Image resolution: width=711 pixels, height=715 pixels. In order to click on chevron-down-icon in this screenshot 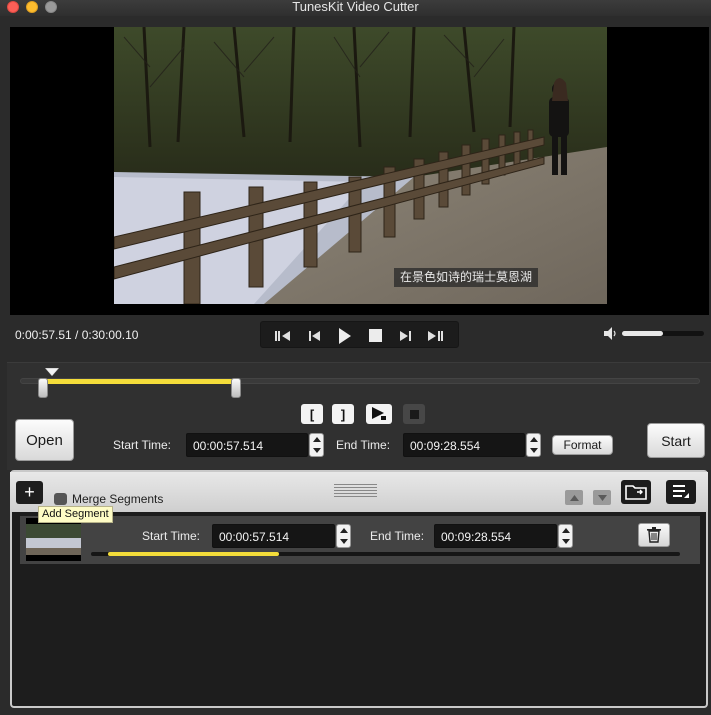, I will do `click(602, 497)`.